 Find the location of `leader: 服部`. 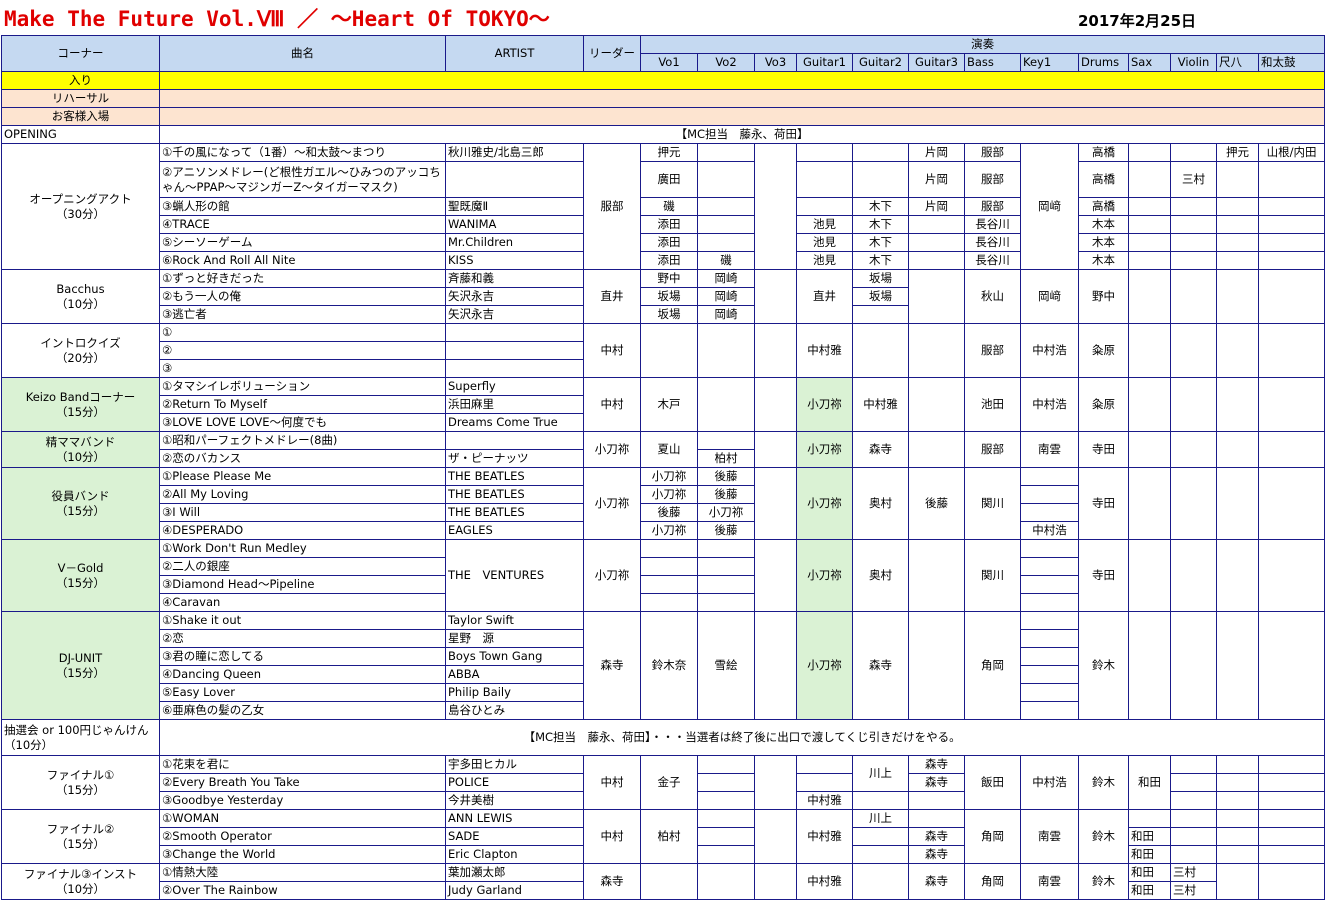

leader: 服部 is located at coordinates (612, 206).